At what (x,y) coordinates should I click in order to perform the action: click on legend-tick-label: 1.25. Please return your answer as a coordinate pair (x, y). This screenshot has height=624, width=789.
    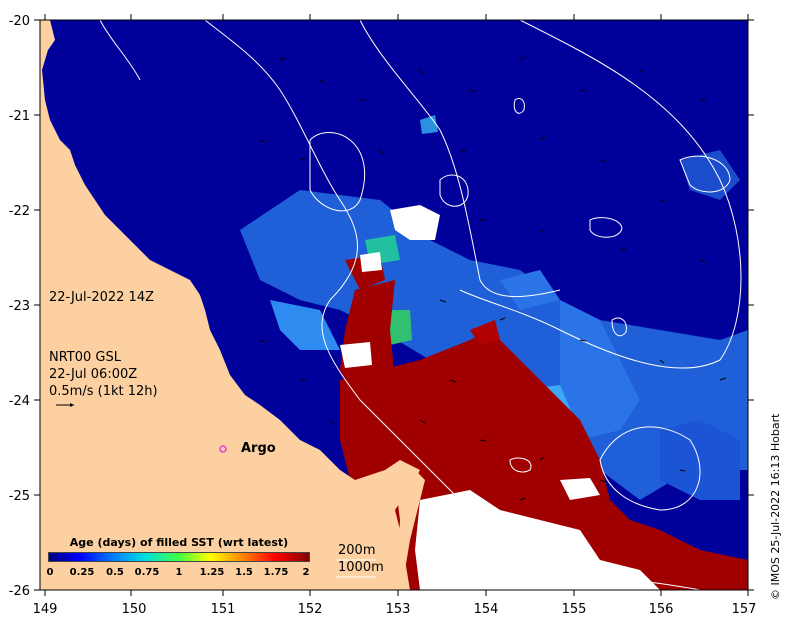
    Looking at the image, I should click on (212, 572).